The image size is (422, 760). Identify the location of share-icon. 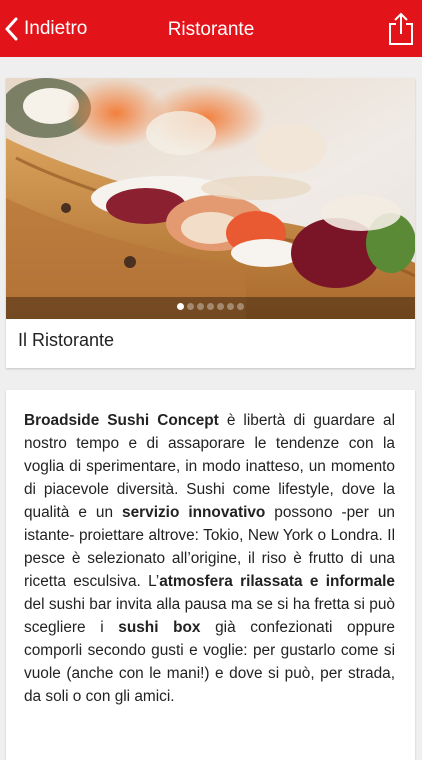
(401, 31).